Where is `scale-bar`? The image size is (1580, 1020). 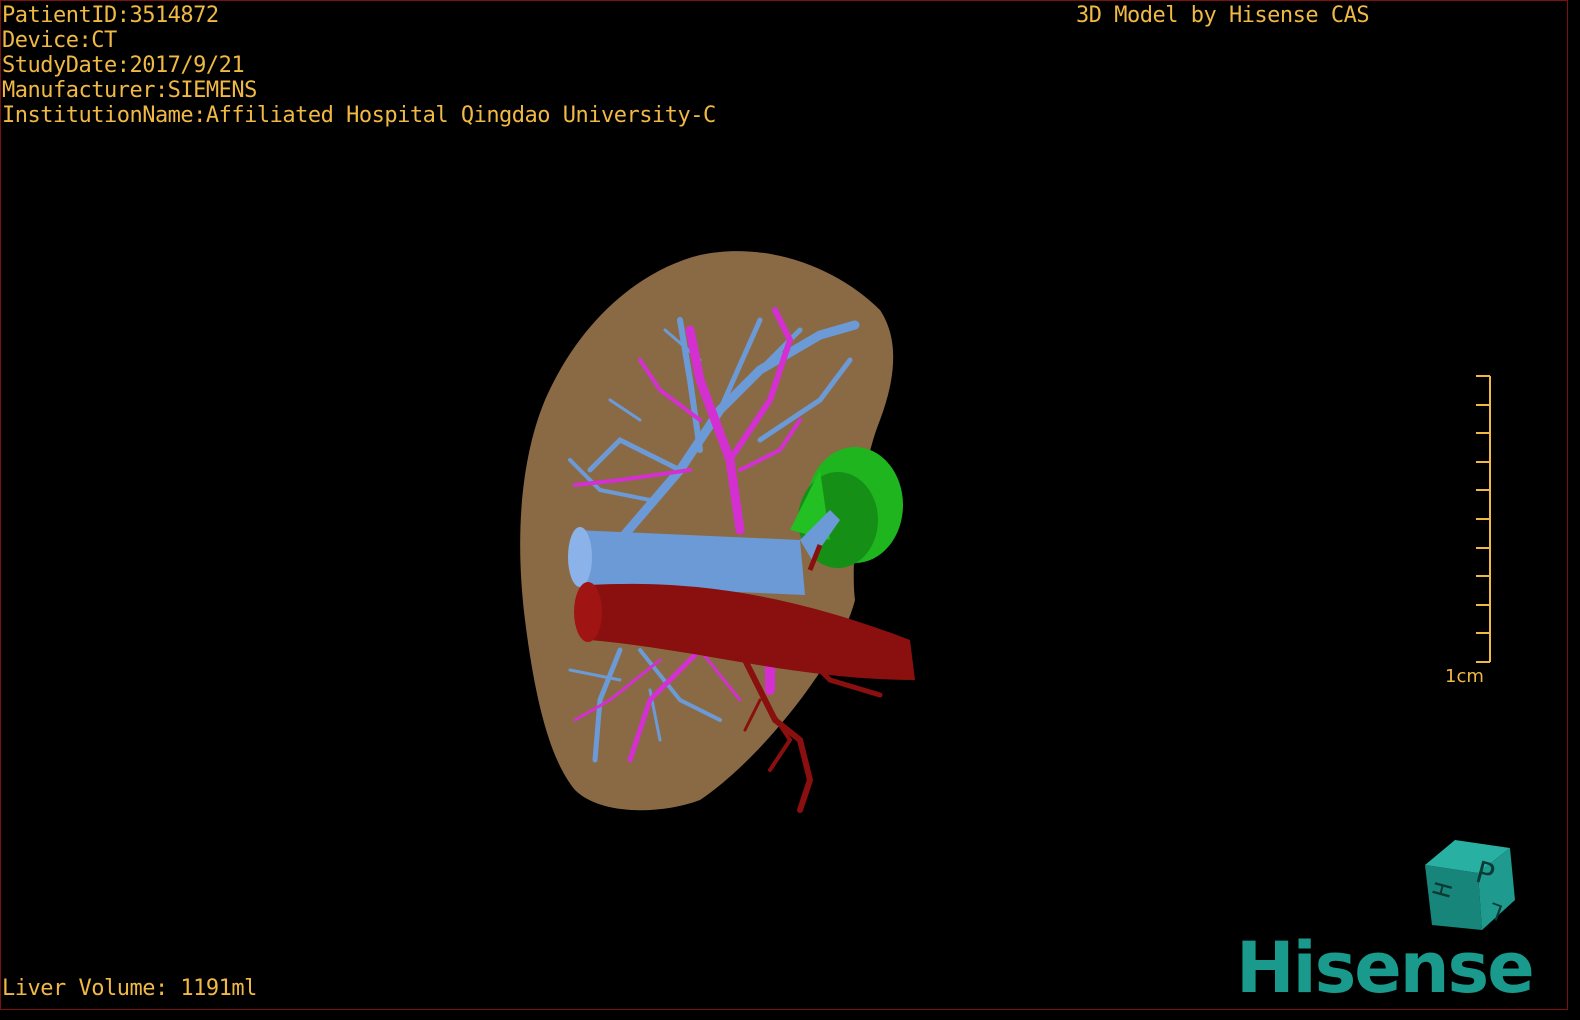
scale-bar is located at coordinates (1483, 519).